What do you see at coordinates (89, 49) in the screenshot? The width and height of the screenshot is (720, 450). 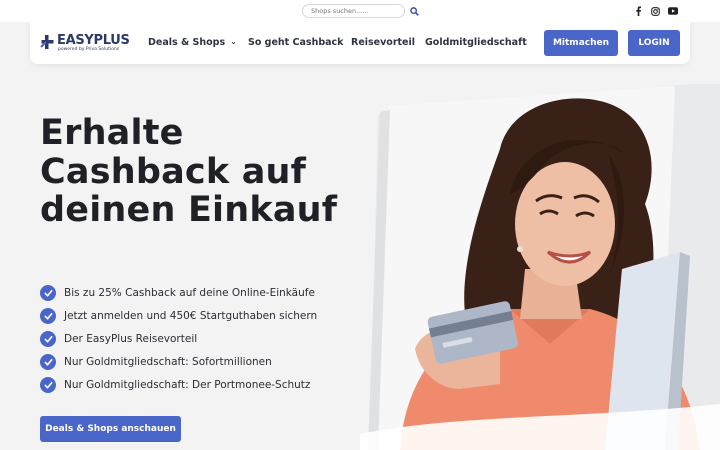 I see `brand-tagline: powered by Priva Solutions` at bounding box center [89, 49].